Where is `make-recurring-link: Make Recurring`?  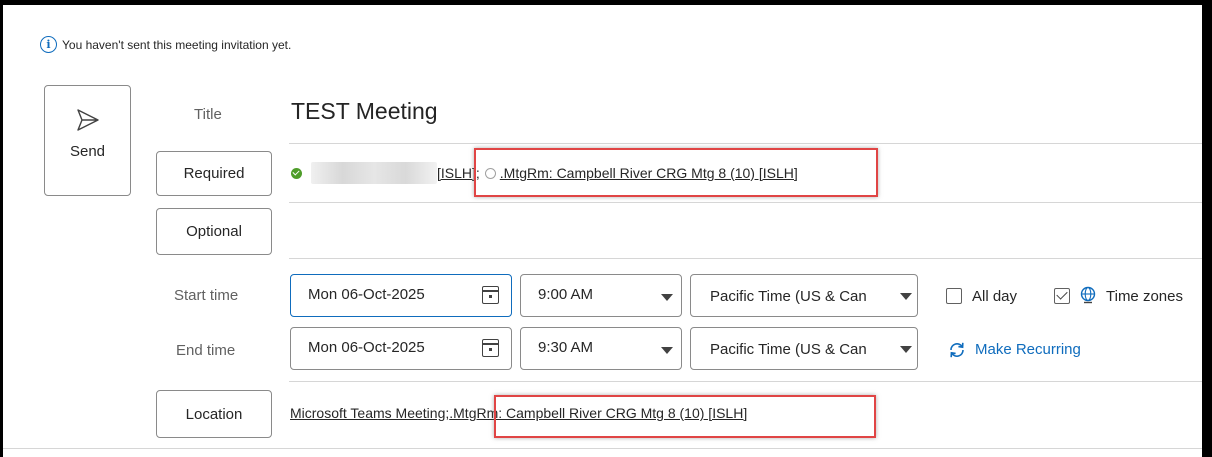
make-recurring-link: Make Recurring is located at coordinates (1028, 349).